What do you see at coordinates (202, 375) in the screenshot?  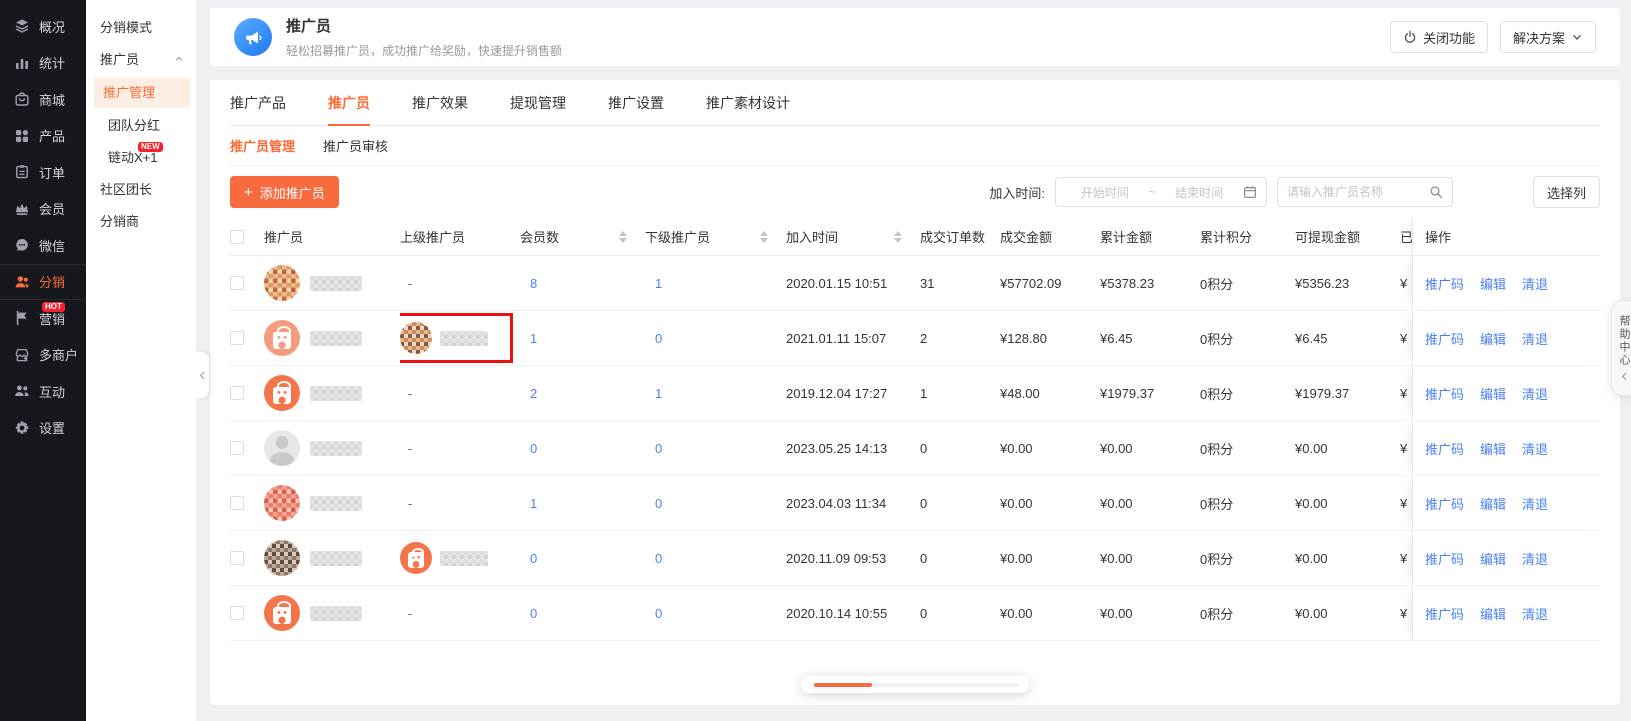 I see `sidebar-collapse-handle` at bounding box center [202, 375].